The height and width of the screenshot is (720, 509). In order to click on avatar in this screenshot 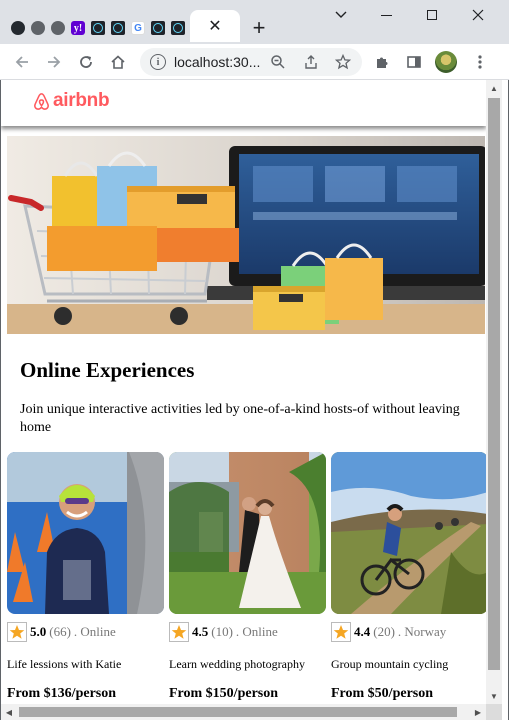, I will do `click(446, 62)`.